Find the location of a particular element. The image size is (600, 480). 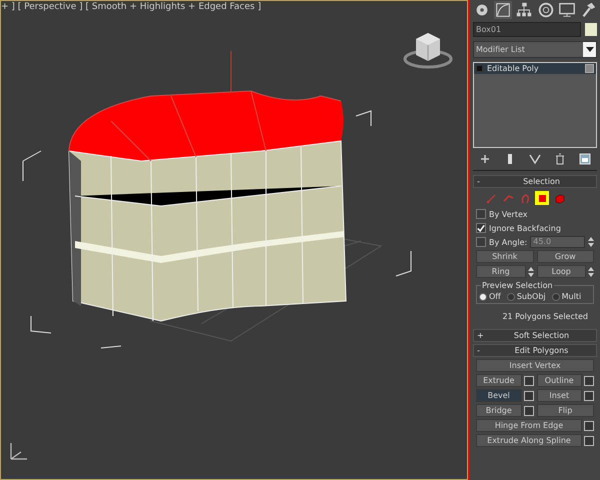

toggle-sign: + is located at coordinates (480, 335).